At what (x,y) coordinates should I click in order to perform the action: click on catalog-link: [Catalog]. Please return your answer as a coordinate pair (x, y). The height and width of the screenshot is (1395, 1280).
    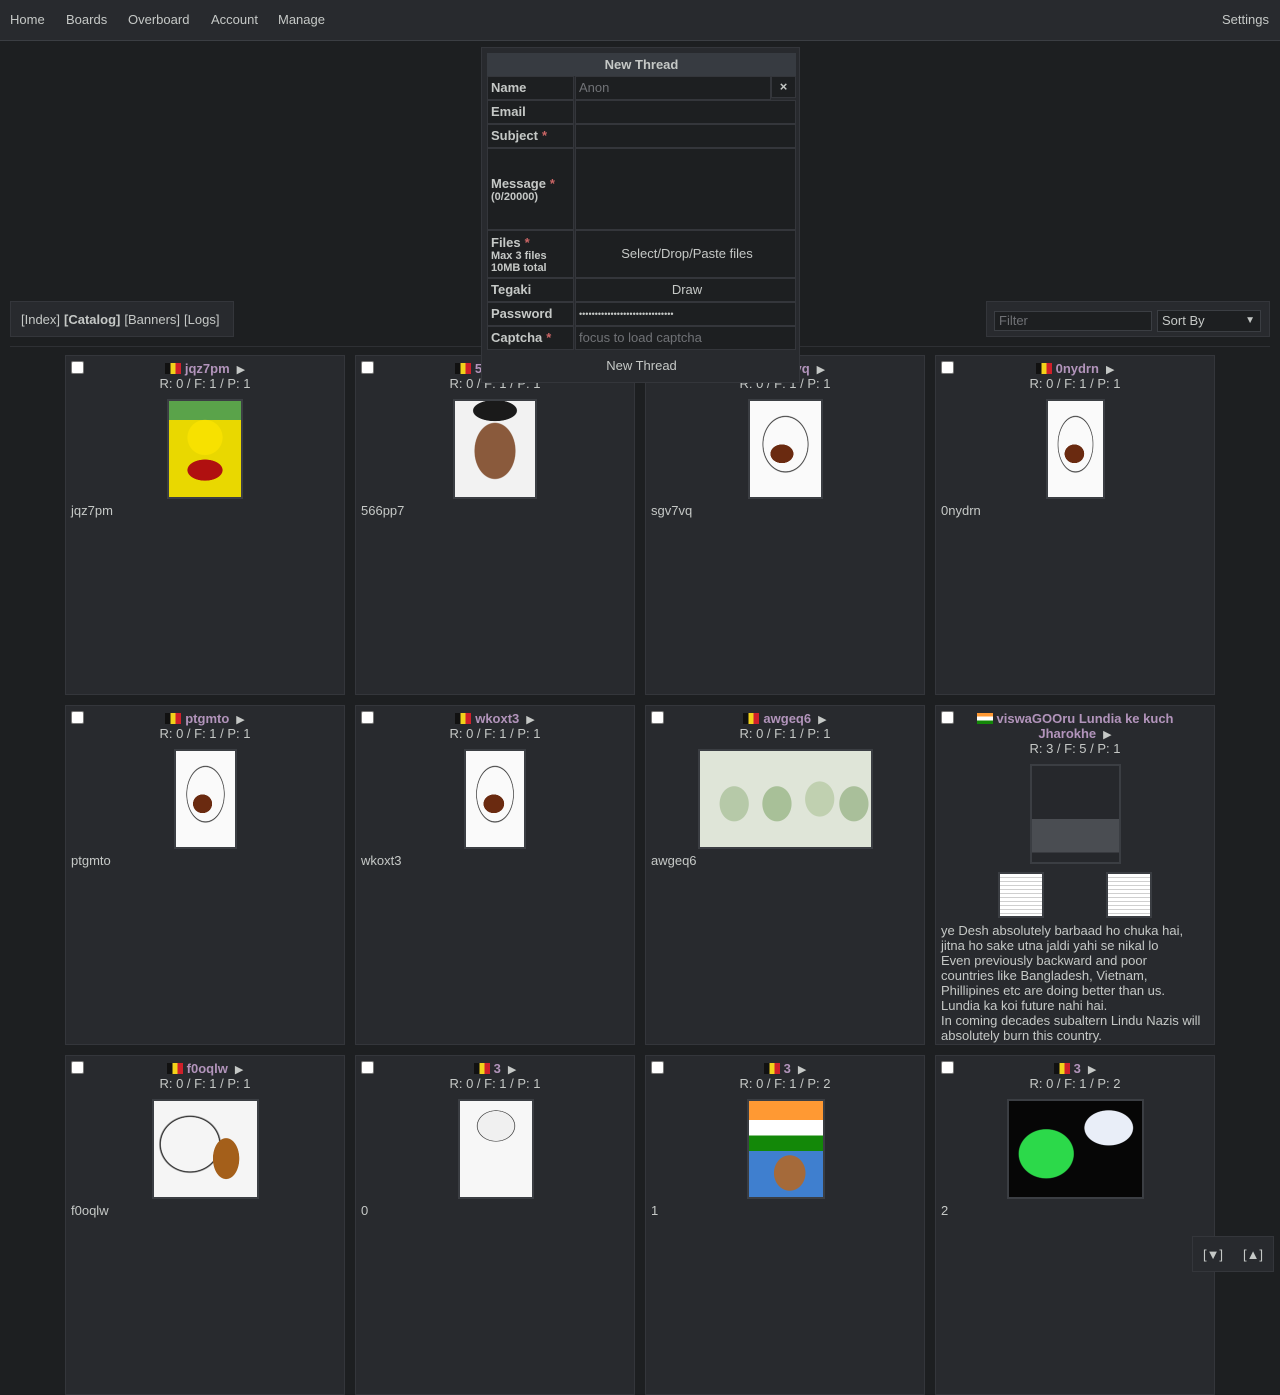
    Looking at the image, I should click on (92, 319).